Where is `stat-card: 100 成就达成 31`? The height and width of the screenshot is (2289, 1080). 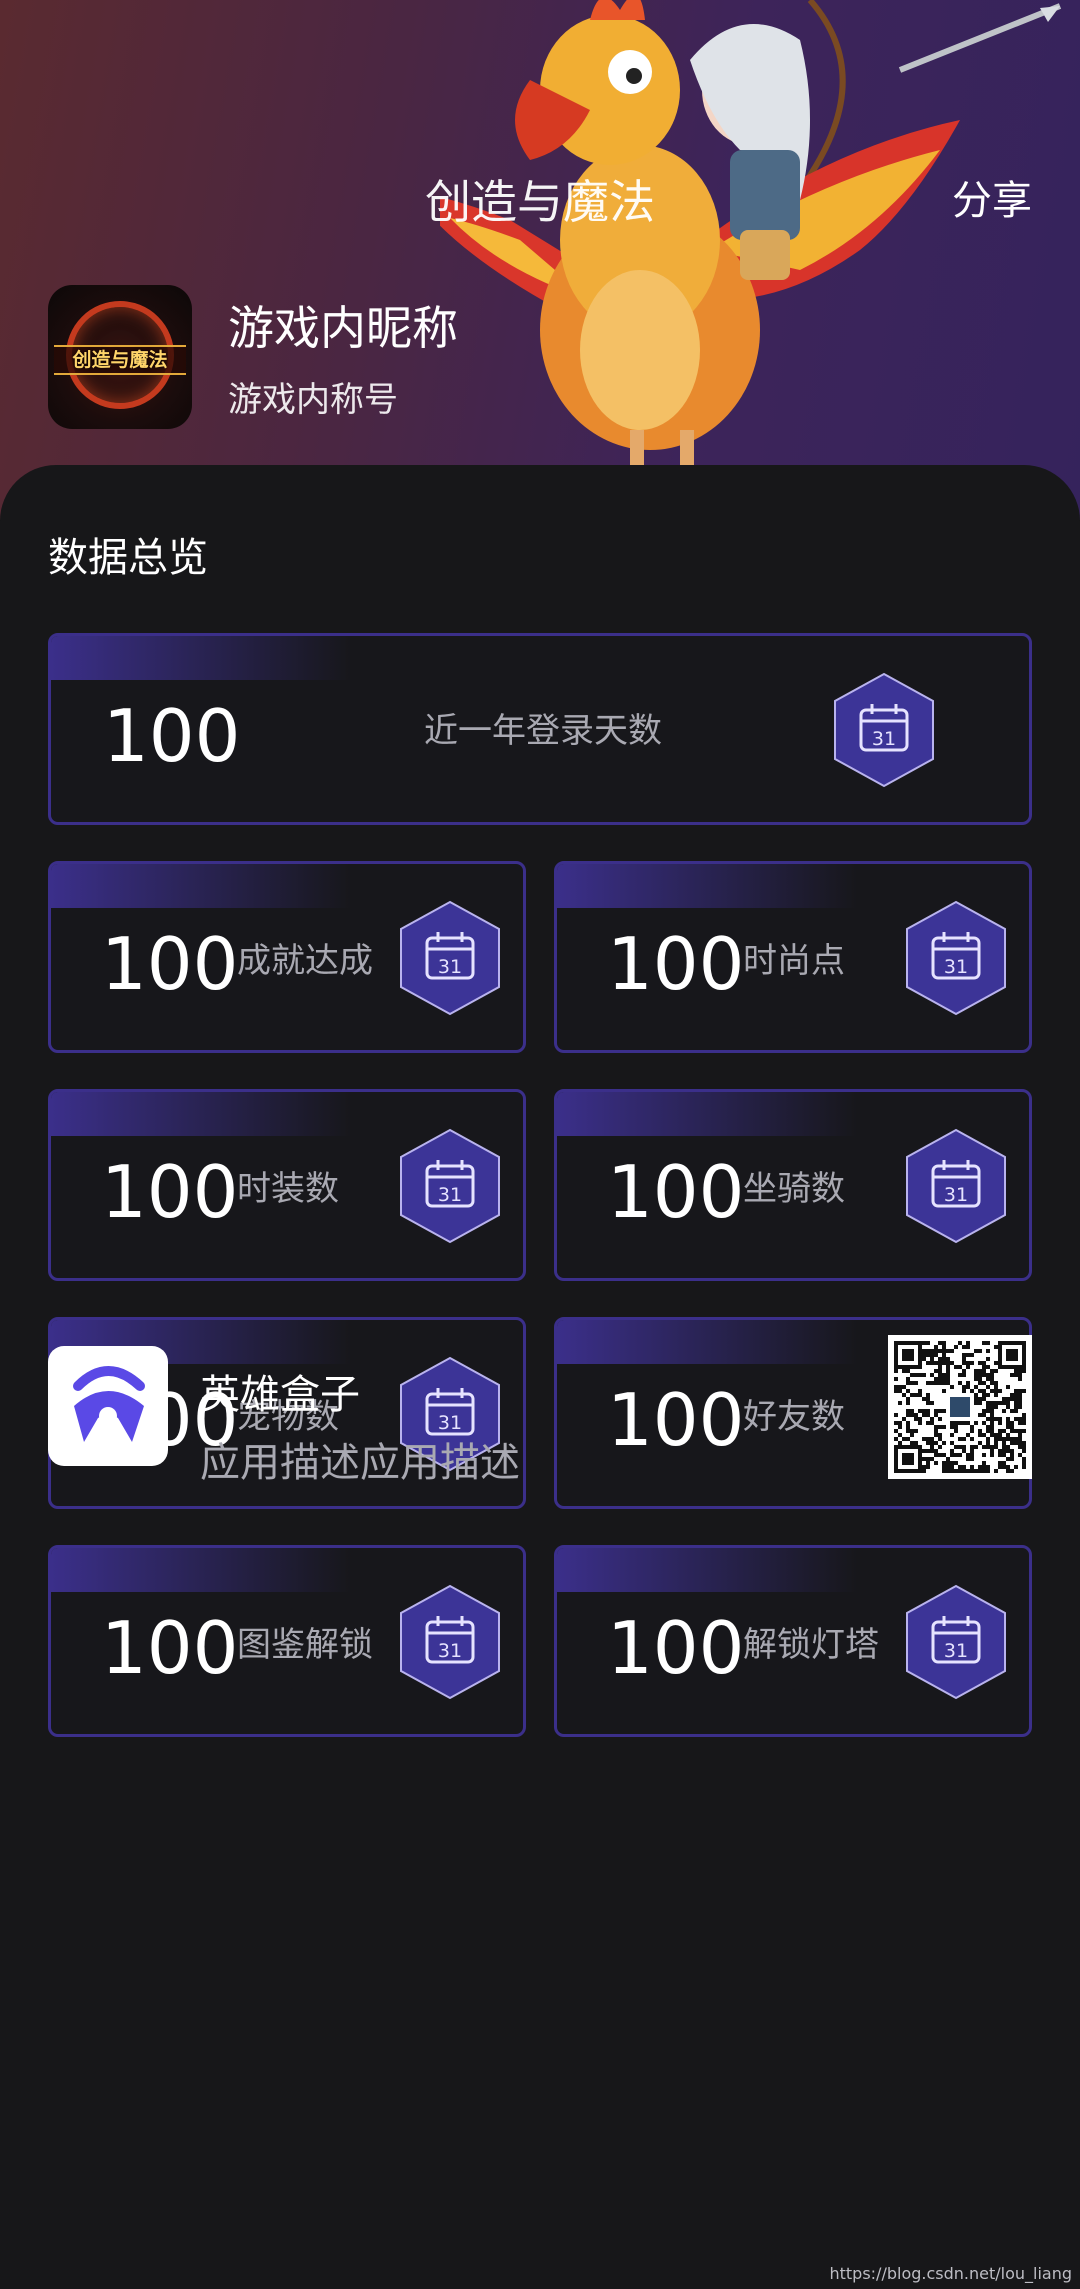
stat-card: 100 成就达成 31 is located at coordinates (287, 957).